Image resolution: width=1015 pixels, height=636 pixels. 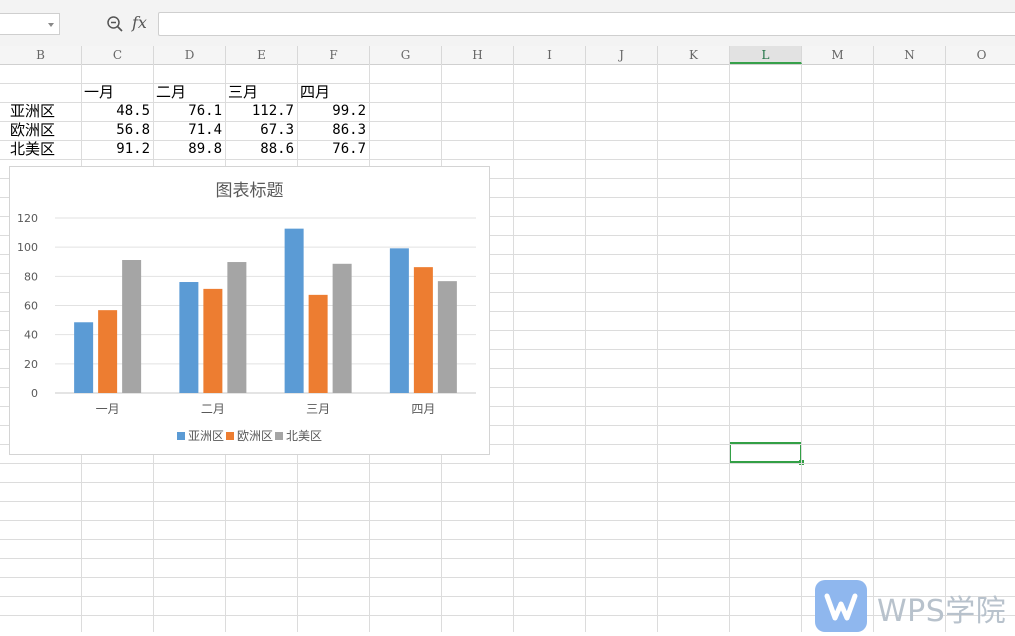 What do you see at coordinates (260, 149) in the screenshot?
I see `value-cell: 88.6` at bounding box center [260, 149].